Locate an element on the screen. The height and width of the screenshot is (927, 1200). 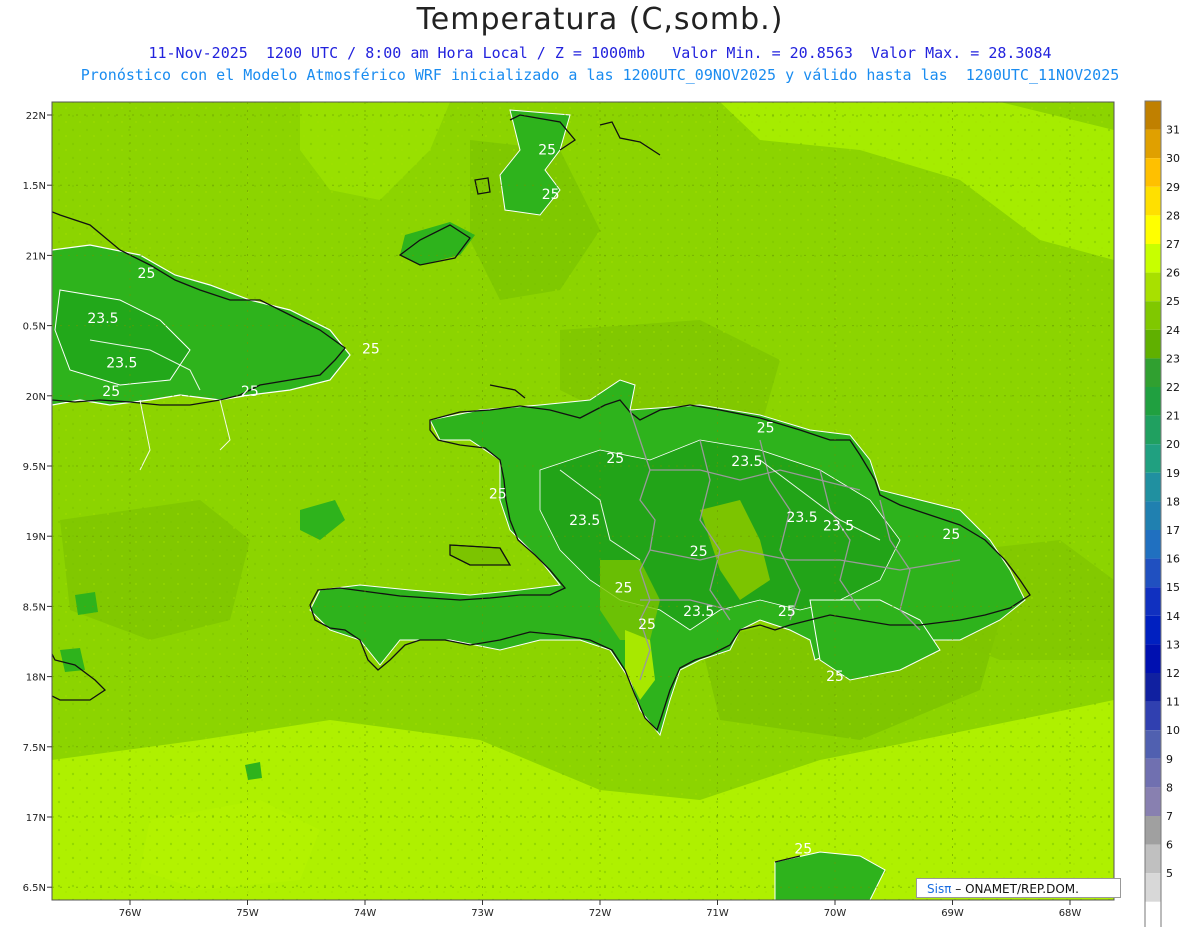
lon-tick-label: 73W is located at coordinates (482, 913).